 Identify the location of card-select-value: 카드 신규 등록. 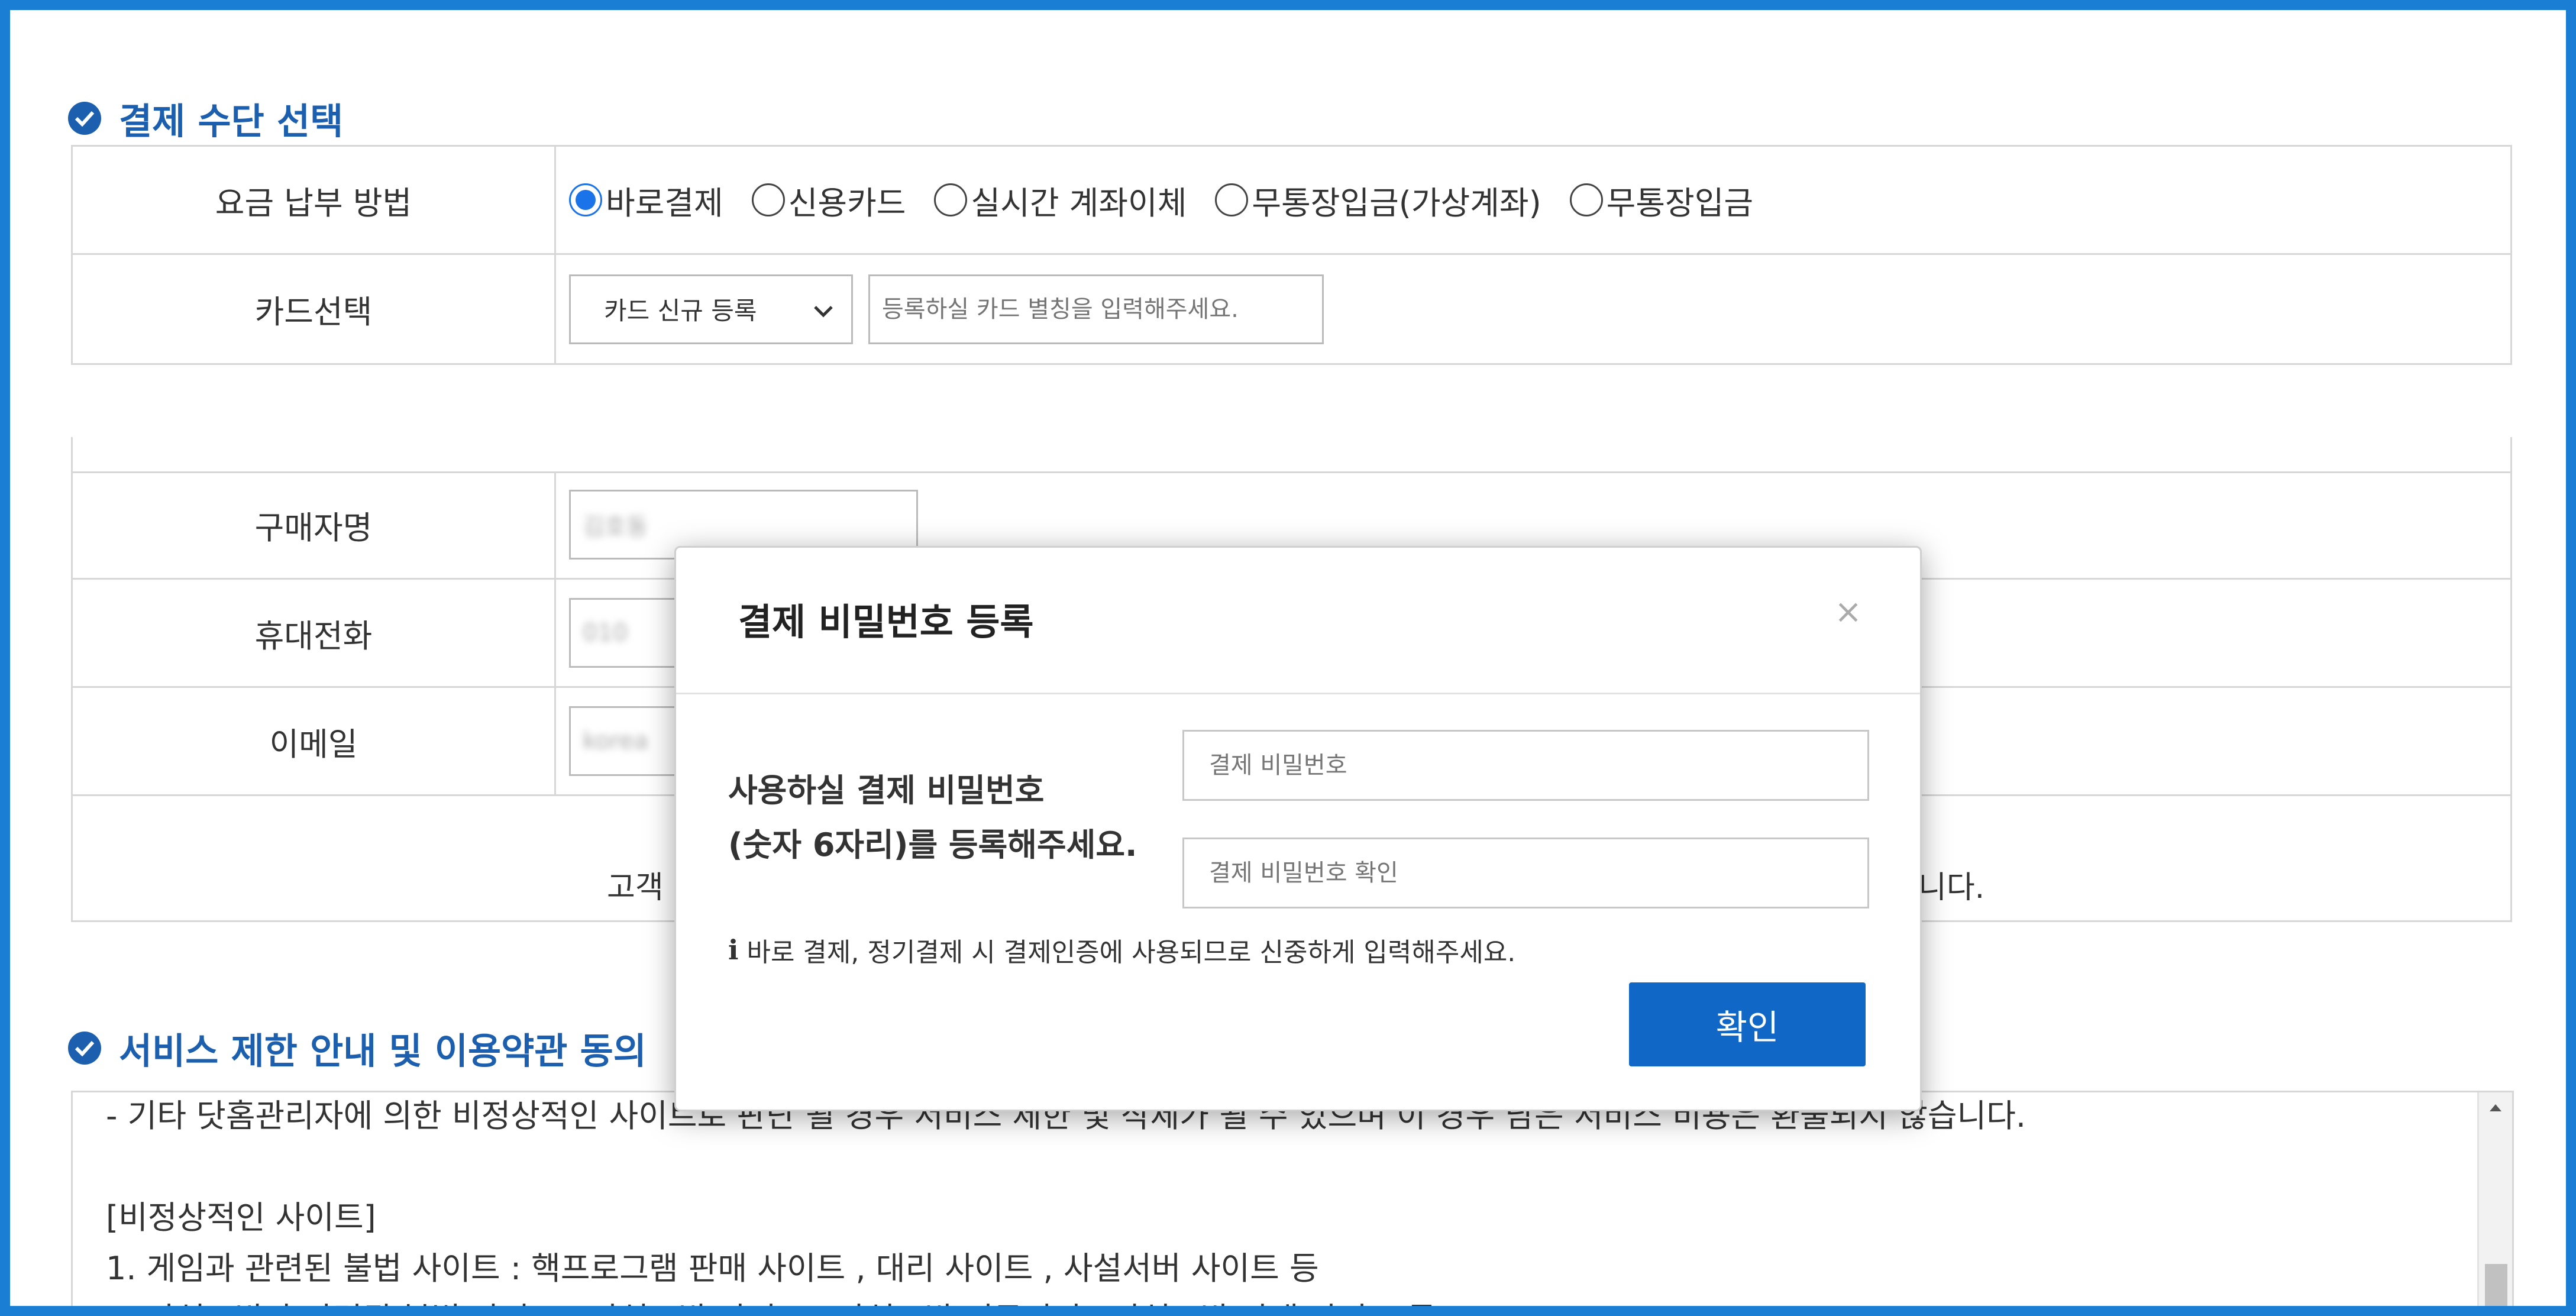
(680, 310).